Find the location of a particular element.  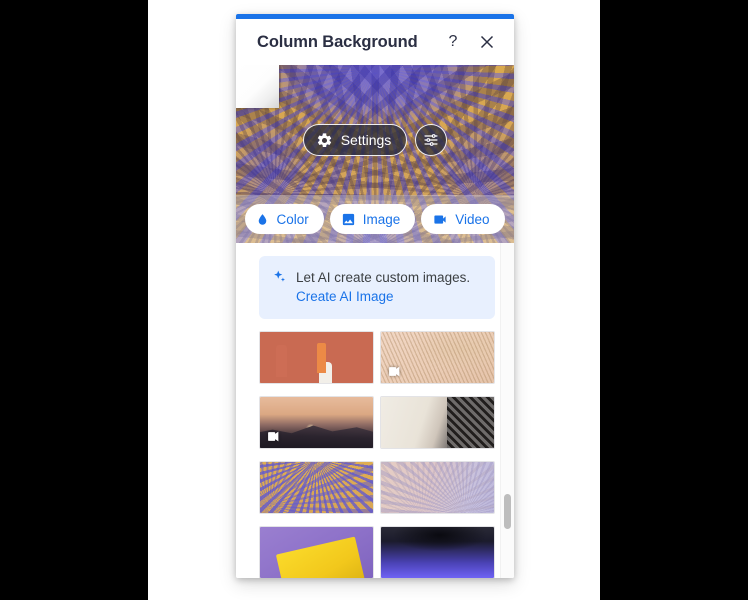

thumbnail-blue-blur is located at coordinates (437, 552).